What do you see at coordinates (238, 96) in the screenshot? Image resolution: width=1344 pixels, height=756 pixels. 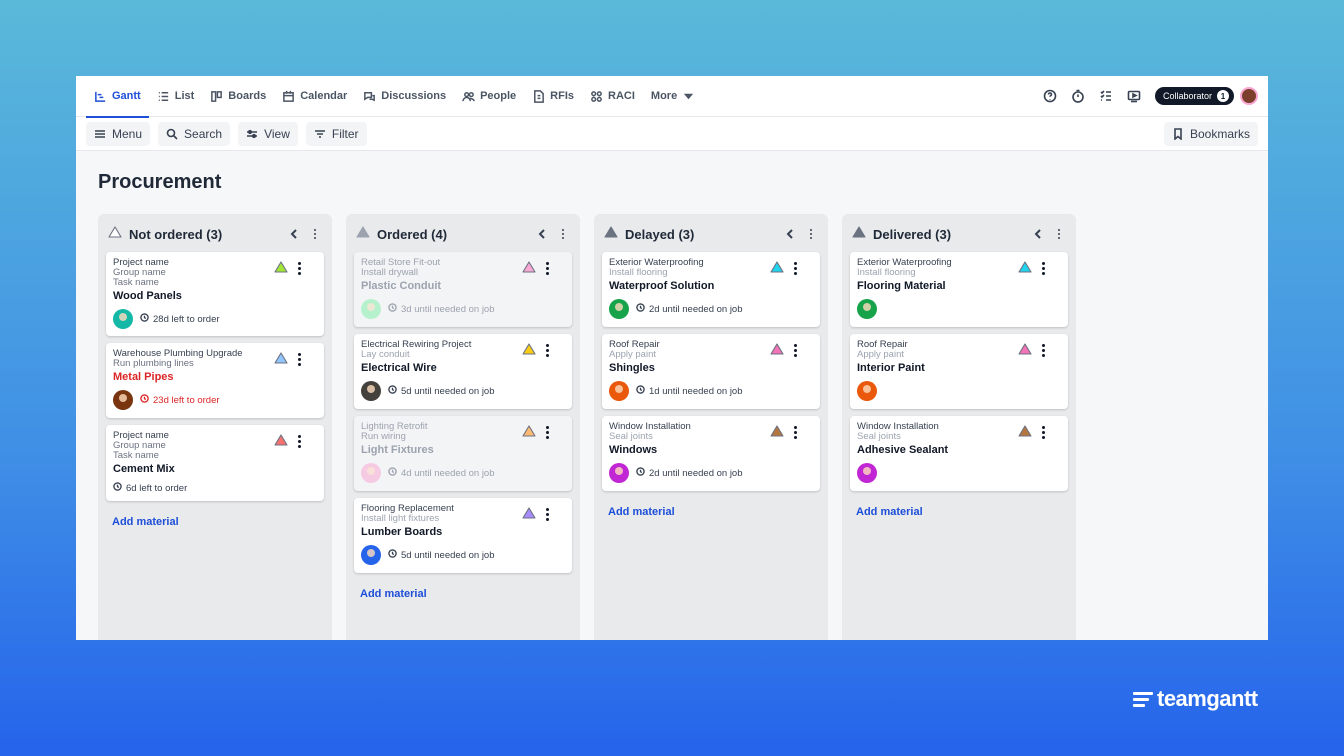 I see `tab-boards: Boards` at bounding box center [238, 96].